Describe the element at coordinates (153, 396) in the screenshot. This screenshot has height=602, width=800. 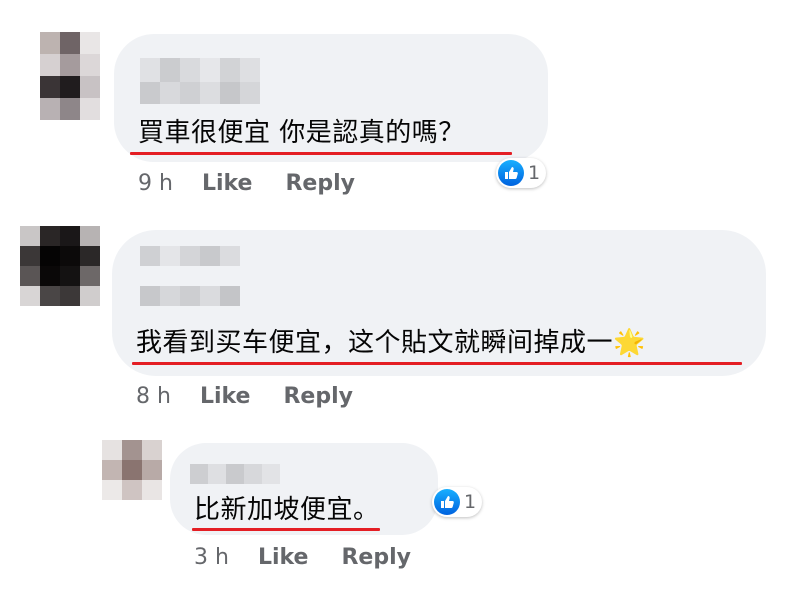
I see `comment-timestamp: 8 h` at that location.